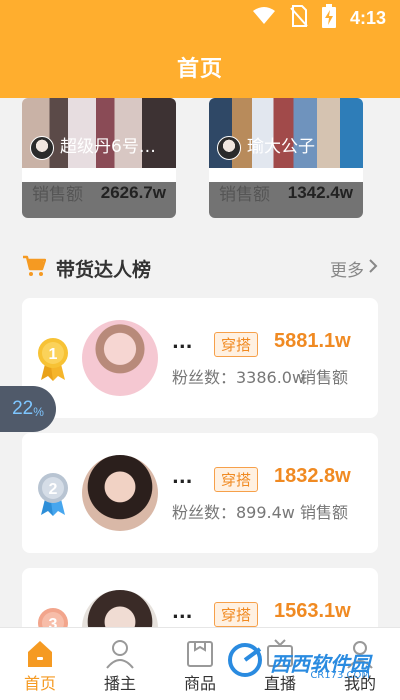 This screenshot has width=400, height=700. What do you see at coordinates (239, 377) in the screenshot?
I see `fans-count: 粉丝数：3386.0w` at bounding box center [239, 377].